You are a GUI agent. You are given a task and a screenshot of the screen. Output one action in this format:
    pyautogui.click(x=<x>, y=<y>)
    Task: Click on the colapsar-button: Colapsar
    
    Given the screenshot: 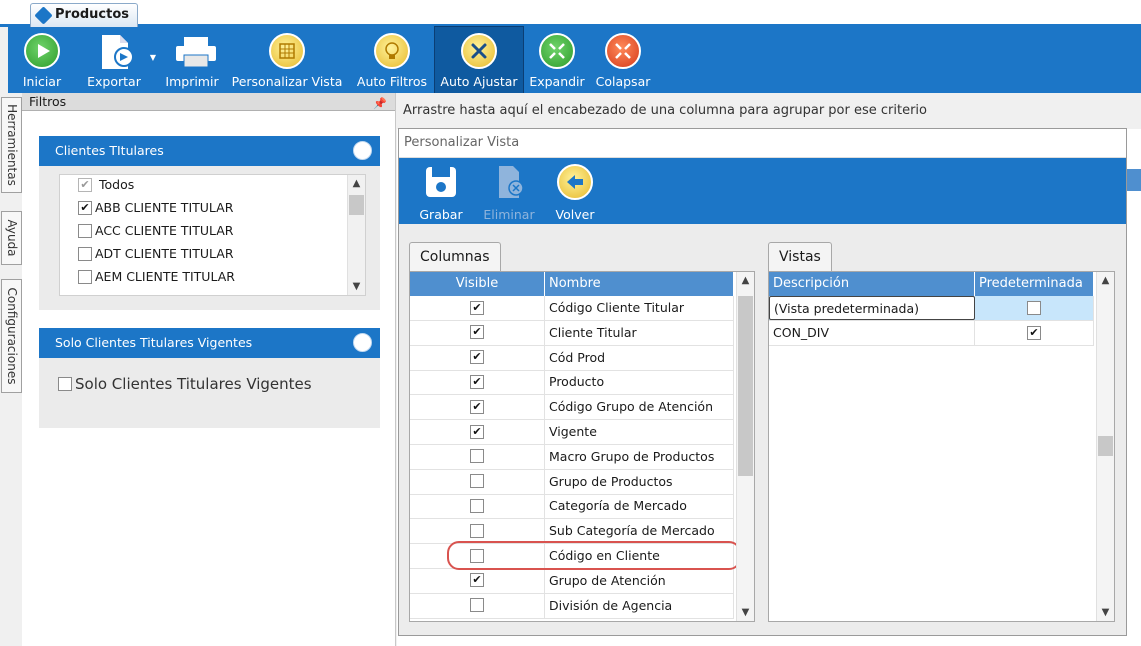 What is the action you would take?
    pyautogui.click(x=623, y=60)
    